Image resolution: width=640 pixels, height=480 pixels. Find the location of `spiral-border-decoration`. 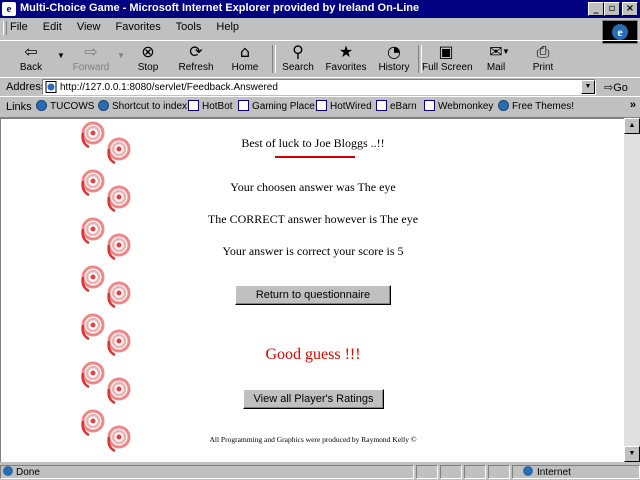

spiral-border-decoration is located at coordinates (106, 287).